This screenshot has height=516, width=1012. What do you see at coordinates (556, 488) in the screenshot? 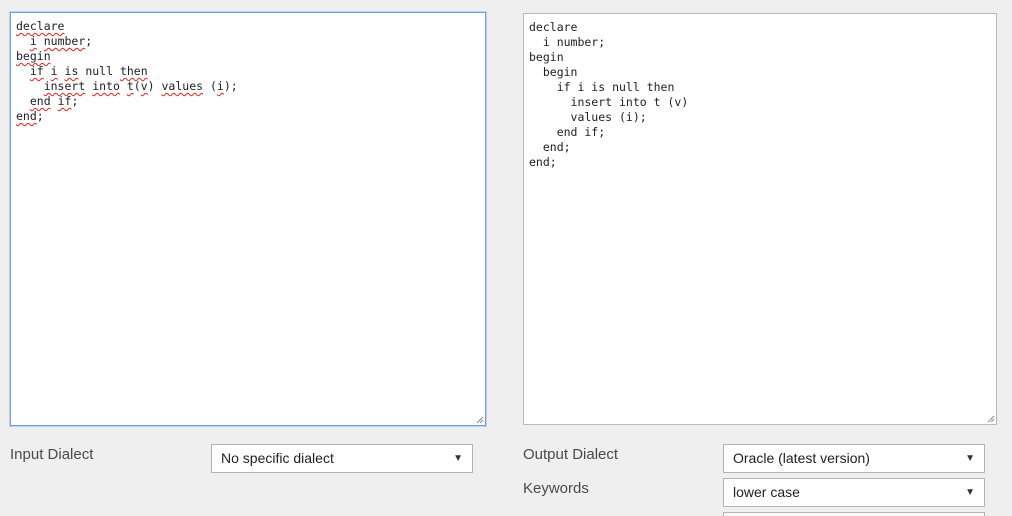
I see `keywords-label: Keywords` at bounding box center [556, 488].